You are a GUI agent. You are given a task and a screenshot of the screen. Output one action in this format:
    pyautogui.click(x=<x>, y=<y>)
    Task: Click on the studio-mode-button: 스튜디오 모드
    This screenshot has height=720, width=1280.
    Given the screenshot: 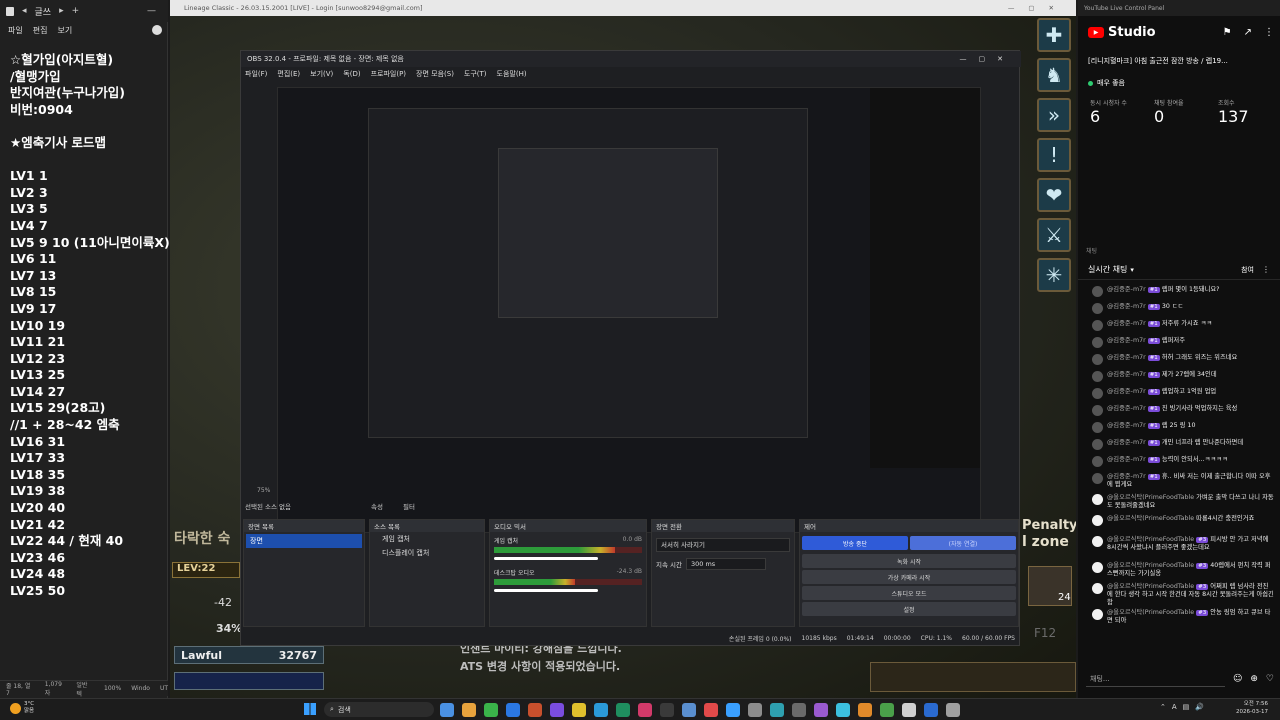 What is the action you would take?
    pyautogui.click(x=909, y=593)
    